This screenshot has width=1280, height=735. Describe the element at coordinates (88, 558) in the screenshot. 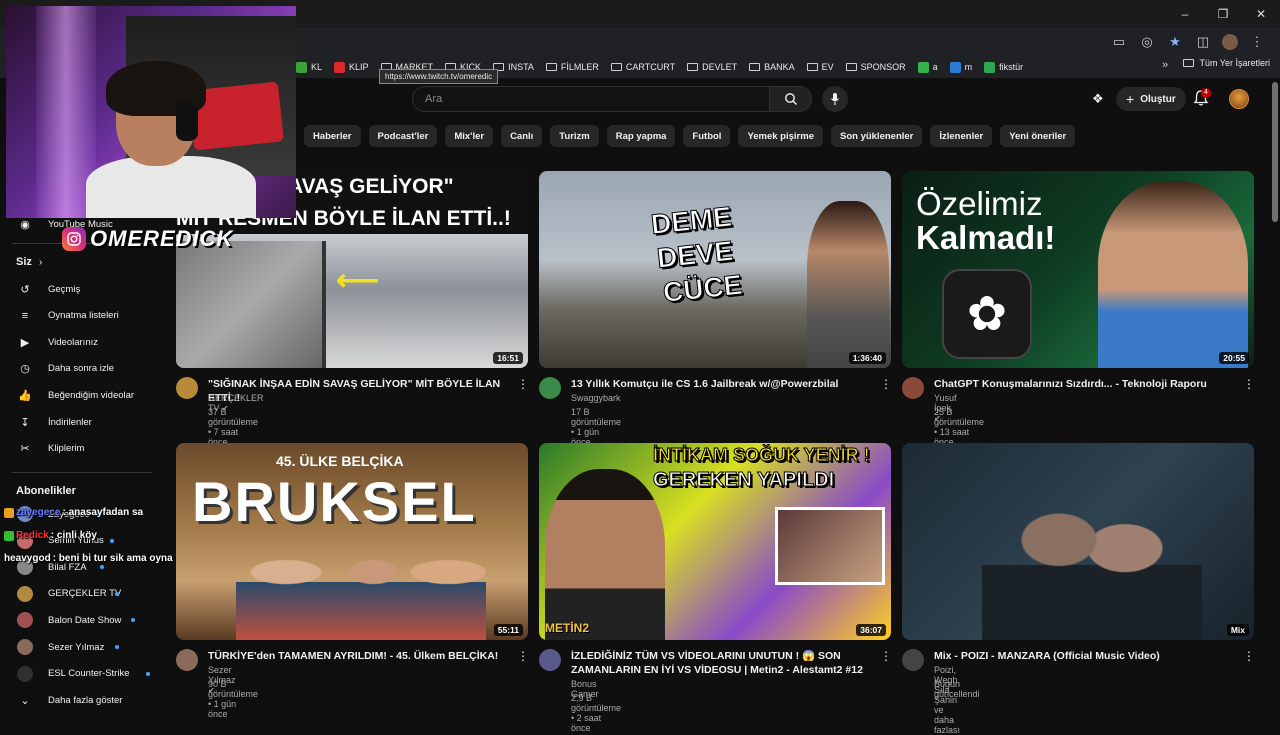

I see `chat-message: heavygod: beni bi tur sik ama oyna` at that location.